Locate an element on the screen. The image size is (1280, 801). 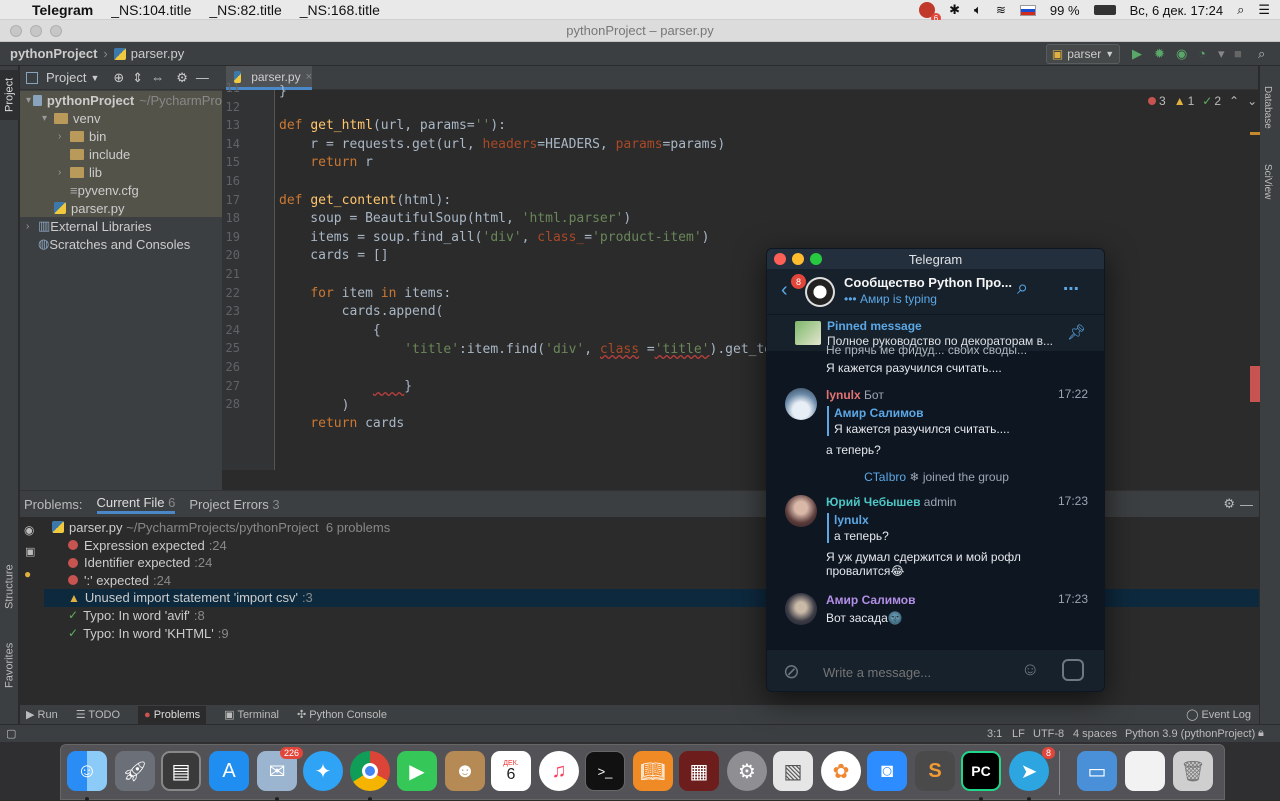
profile-icon: ◔ is located at coordinates (1202, 53).